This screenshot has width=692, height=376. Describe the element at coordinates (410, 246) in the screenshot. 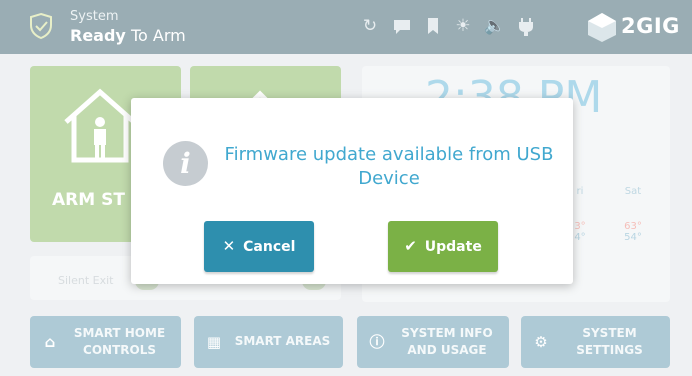

I see `check-icon: ✔` at that location.